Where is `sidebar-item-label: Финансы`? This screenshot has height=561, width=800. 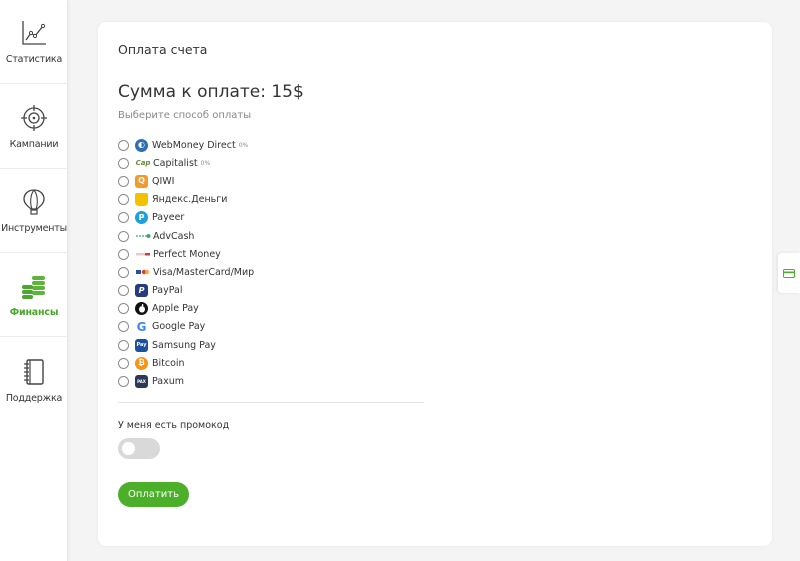
sidebar-item-label: Финансы is located at coordinates (34, 312).